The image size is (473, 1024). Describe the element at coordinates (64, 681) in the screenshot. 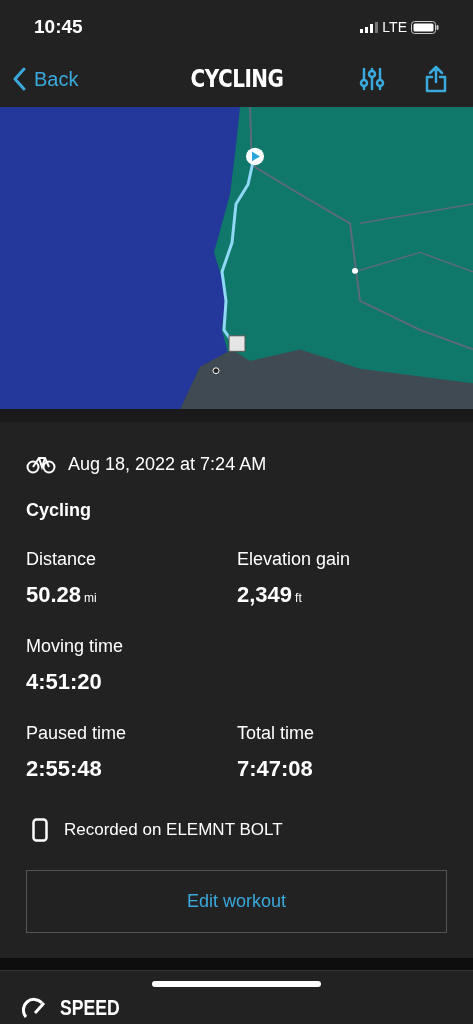

I see `stat-value: 4:51:20` at that location.